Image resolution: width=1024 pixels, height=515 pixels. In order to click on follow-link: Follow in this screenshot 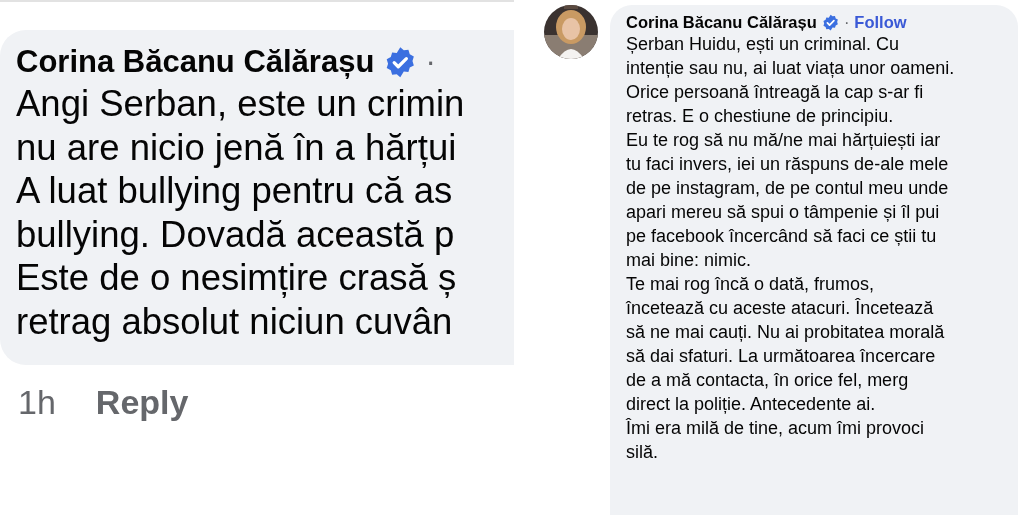, I will do `click(880, 22)`.